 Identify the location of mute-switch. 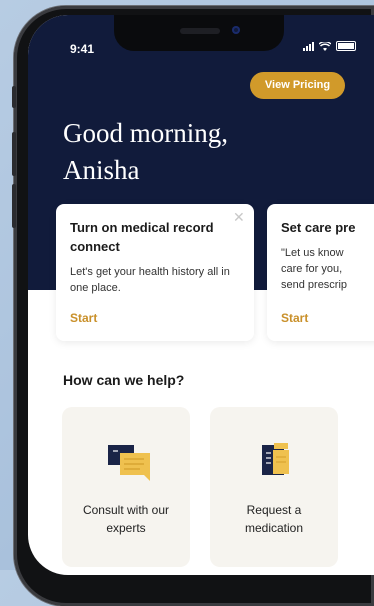
(14, 97).